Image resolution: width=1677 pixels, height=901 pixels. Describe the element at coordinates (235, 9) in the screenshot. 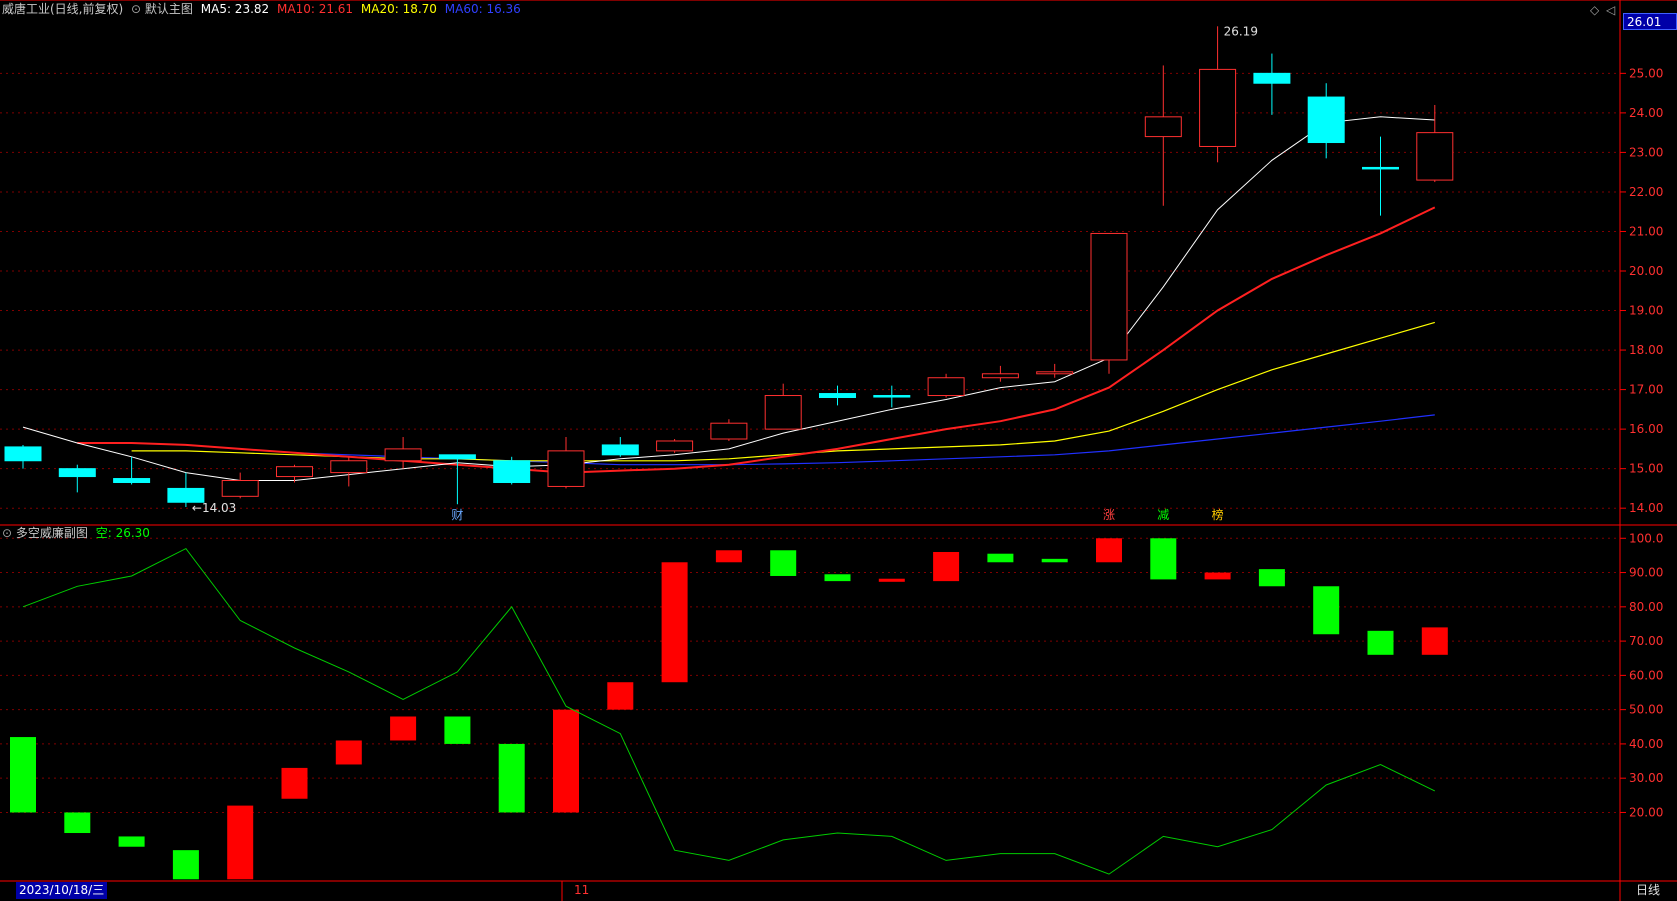

I see `ma5-value: MA5: 23.82` at that location.